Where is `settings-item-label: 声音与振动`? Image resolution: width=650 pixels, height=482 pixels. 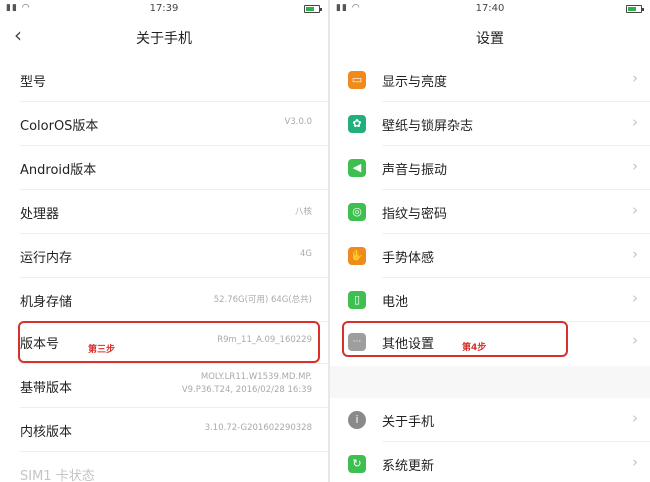 settings-item-label: 声音与振动 is located at coordinates (415, 170).